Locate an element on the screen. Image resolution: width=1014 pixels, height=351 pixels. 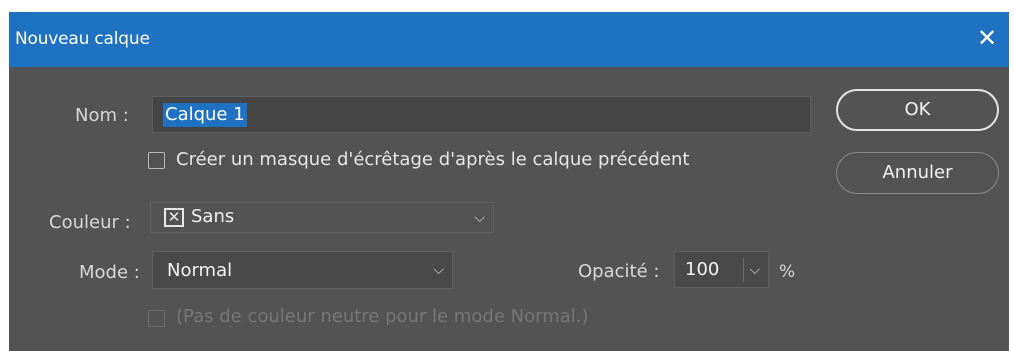
mode-select-value: Normal is located at coordinates (200, 270).